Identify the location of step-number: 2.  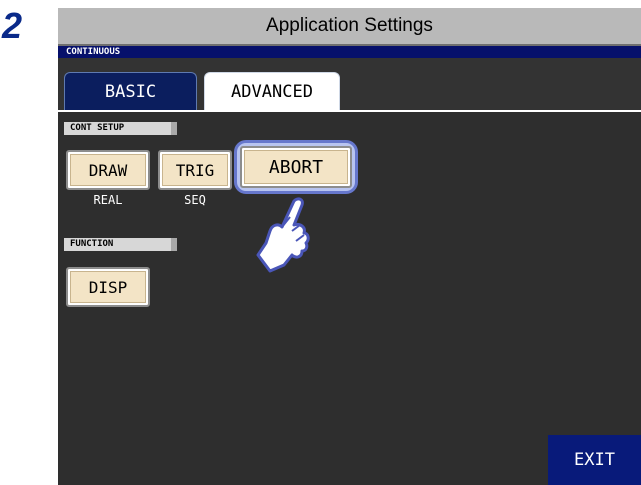
(12, 25).